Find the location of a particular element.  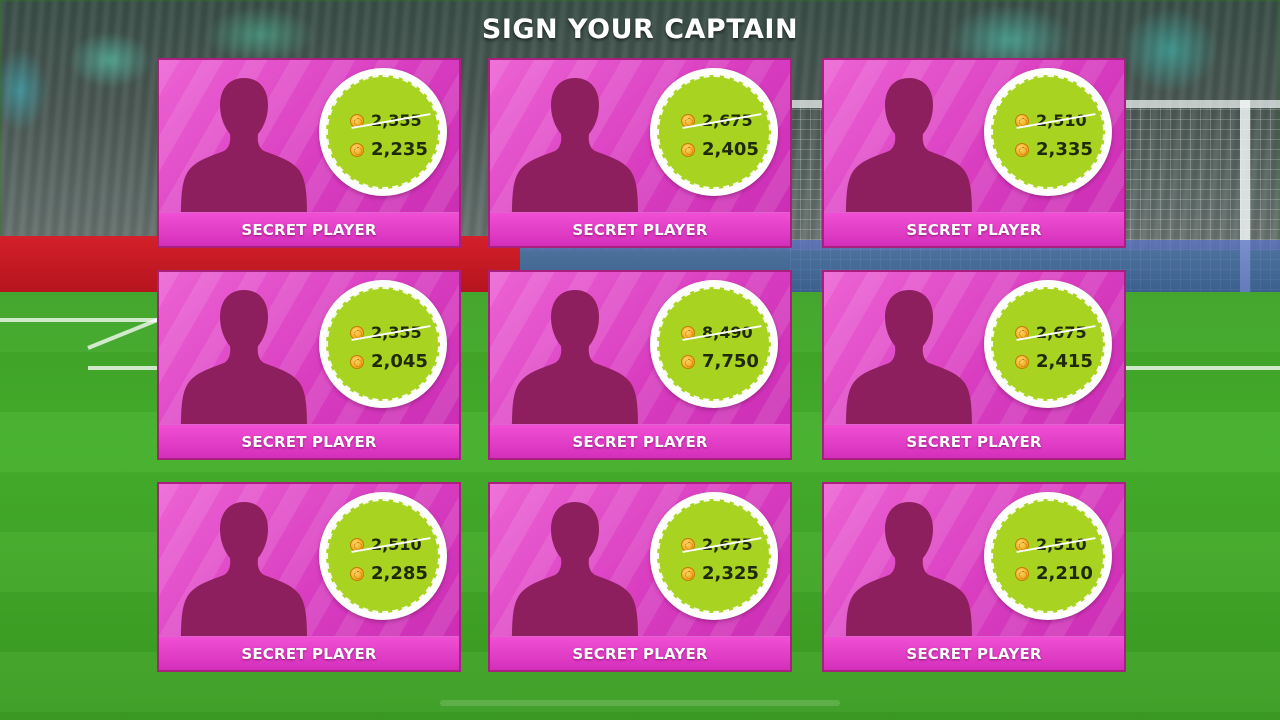

player-card-5: 8,490 7,750 SECRET PLAYER is located at coordinates (640, 365).